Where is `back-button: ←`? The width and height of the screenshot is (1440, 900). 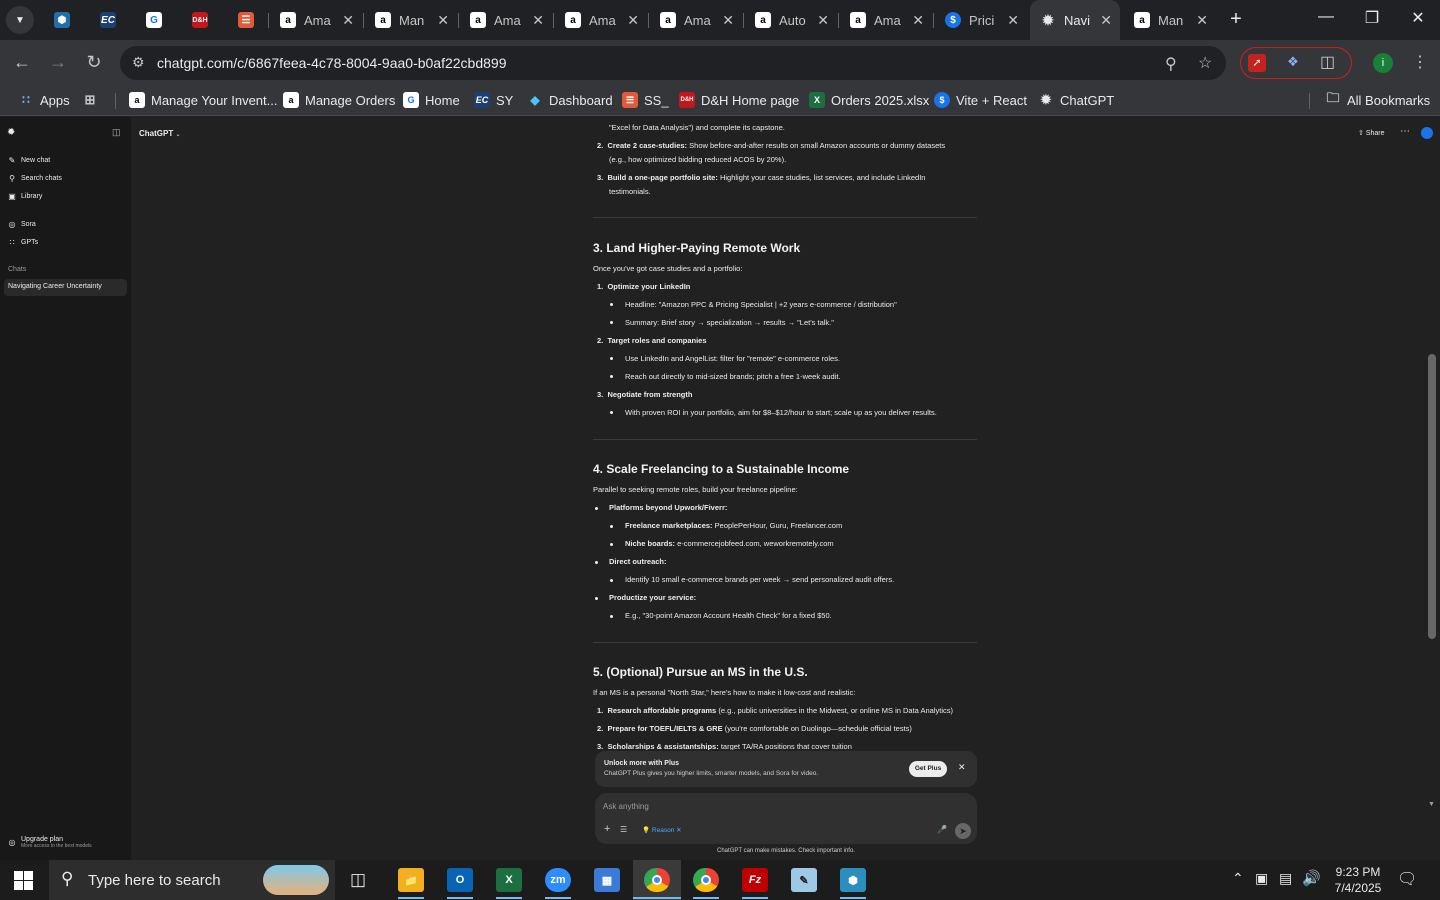
back-button: ← is located at coordinates (22, 62).